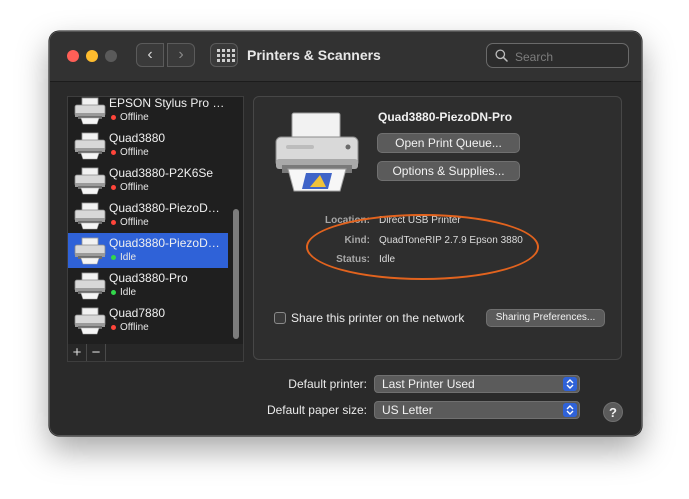 This screenshot has width=689, height=499. I want to click on list-scrollbar, so click(235, 220).